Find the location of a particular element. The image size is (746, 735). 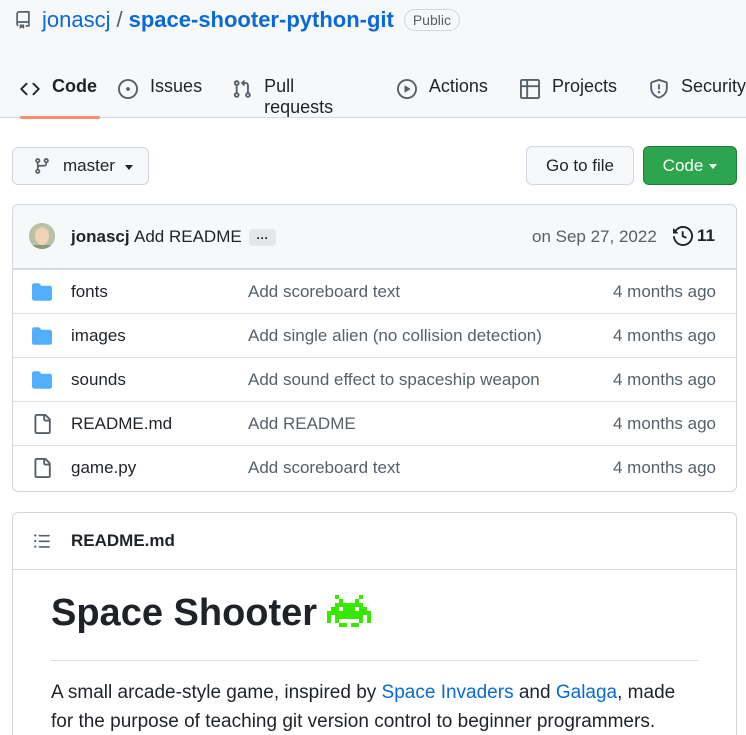

tab-actions: Actions is located at coordinates (442, 90).